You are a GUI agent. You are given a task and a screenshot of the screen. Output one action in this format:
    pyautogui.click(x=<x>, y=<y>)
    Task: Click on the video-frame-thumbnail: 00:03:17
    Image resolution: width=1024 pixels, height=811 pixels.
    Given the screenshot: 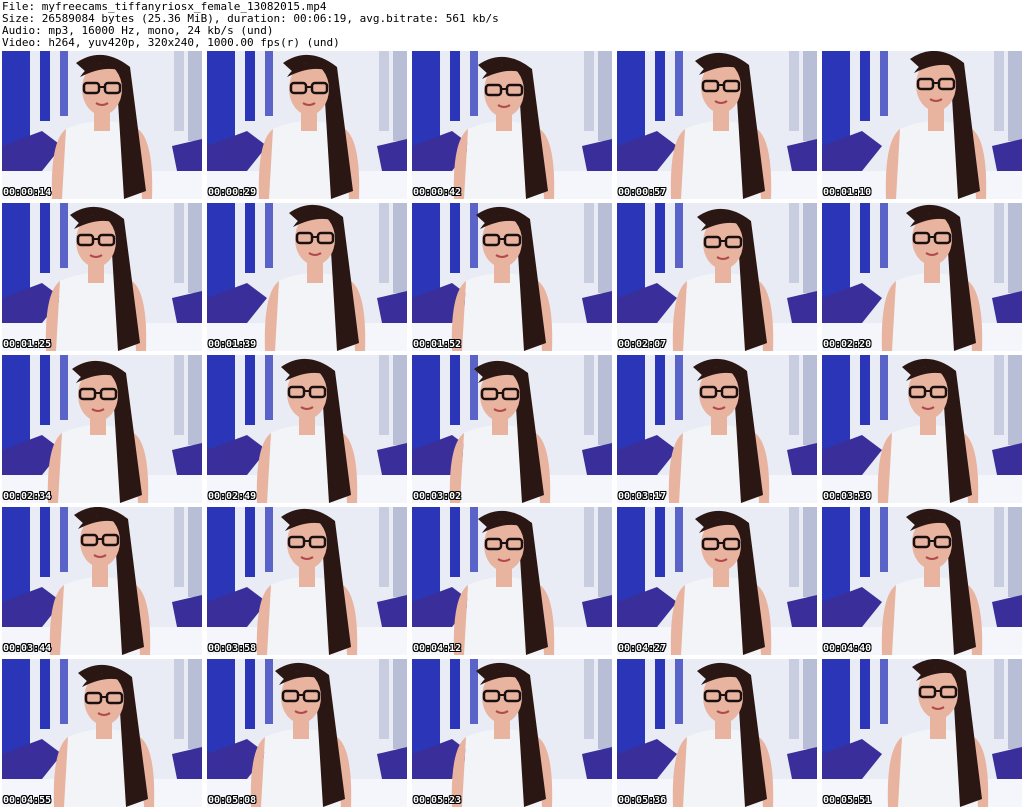 What is the action you would take?
    pyautogui.click(x=717, y=429)
    